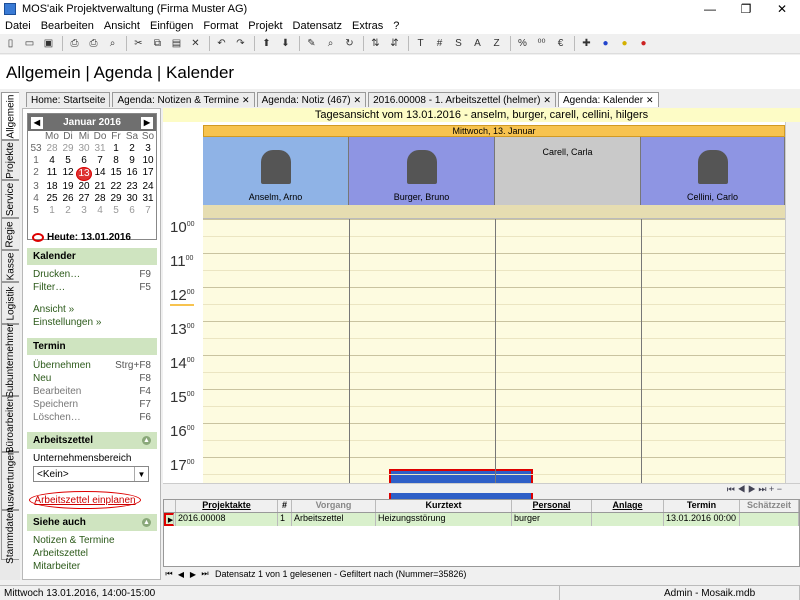  What do you see at coordinates (195, 43) in the screenshot?
I see `delete-icon: ✕` at bounding box center [195, 43].